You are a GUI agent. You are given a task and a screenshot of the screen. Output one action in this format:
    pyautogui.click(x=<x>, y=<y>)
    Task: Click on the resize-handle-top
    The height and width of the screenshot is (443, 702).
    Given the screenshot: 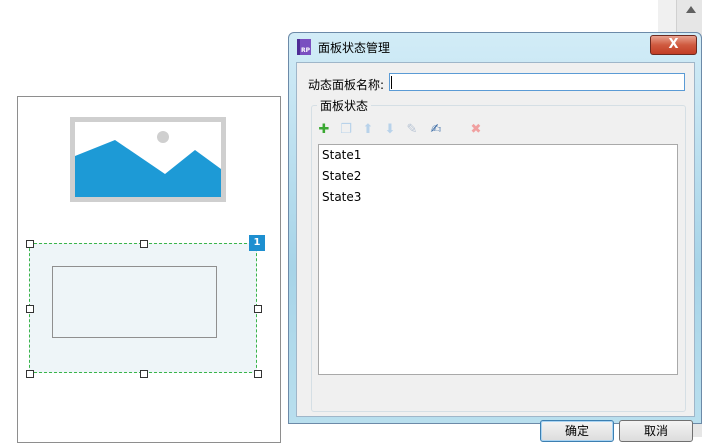 What is the action you would take?
    pyautogui.click(x=144, y=244)
    